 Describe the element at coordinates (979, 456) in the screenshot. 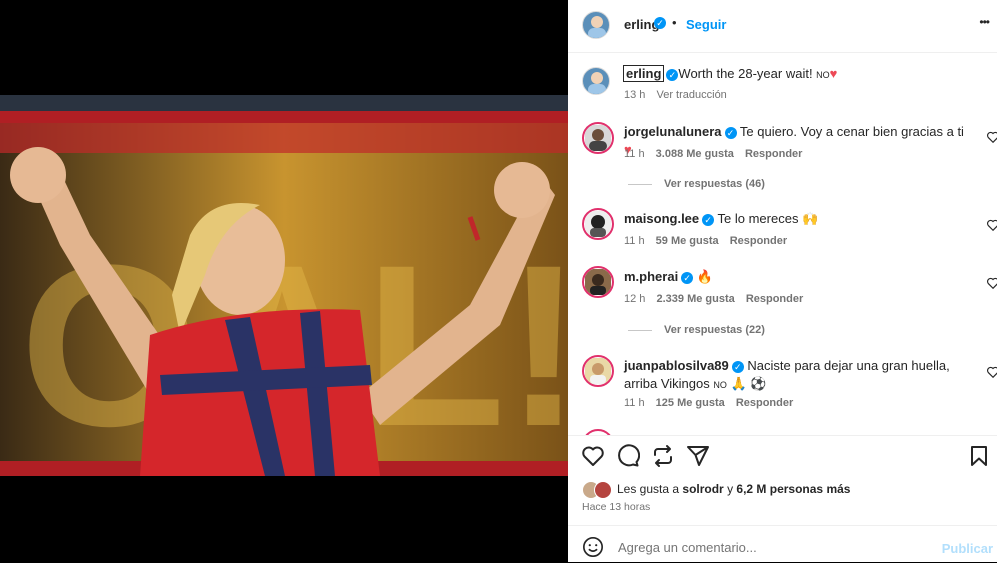

I see `save-icon` at that location.